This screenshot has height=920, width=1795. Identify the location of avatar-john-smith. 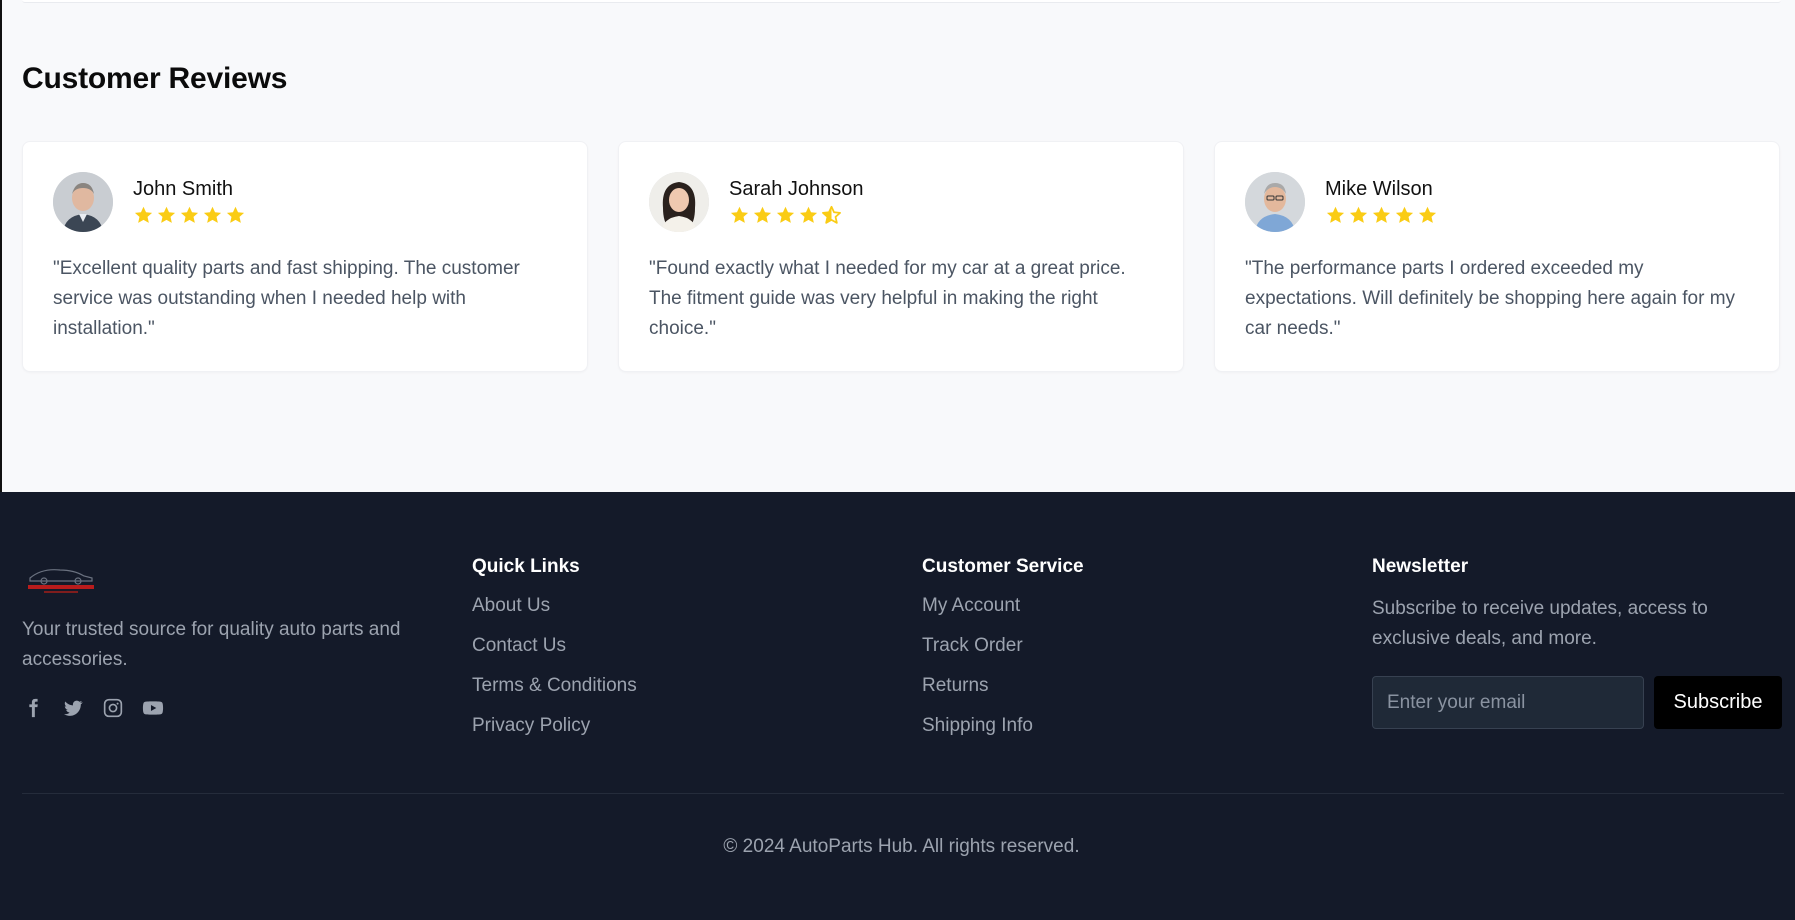
(83, 202).